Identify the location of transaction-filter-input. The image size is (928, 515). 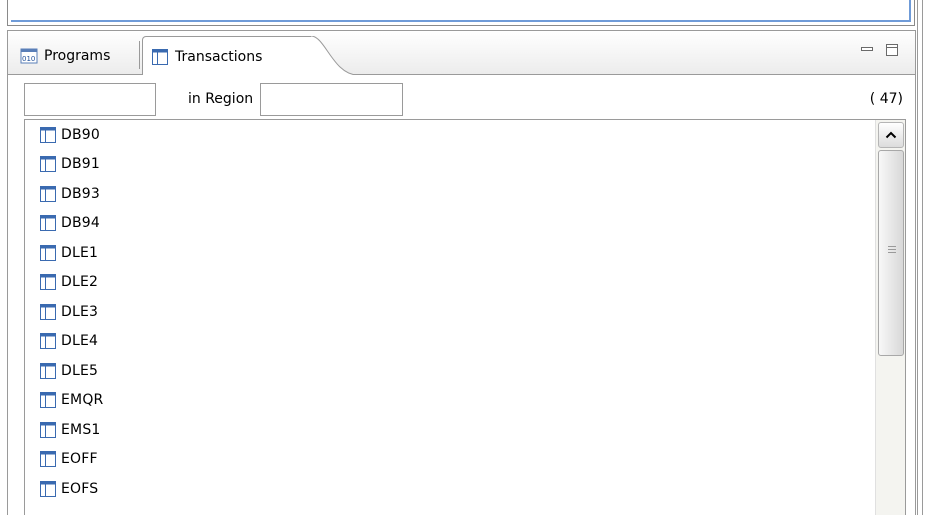
(90, 99).